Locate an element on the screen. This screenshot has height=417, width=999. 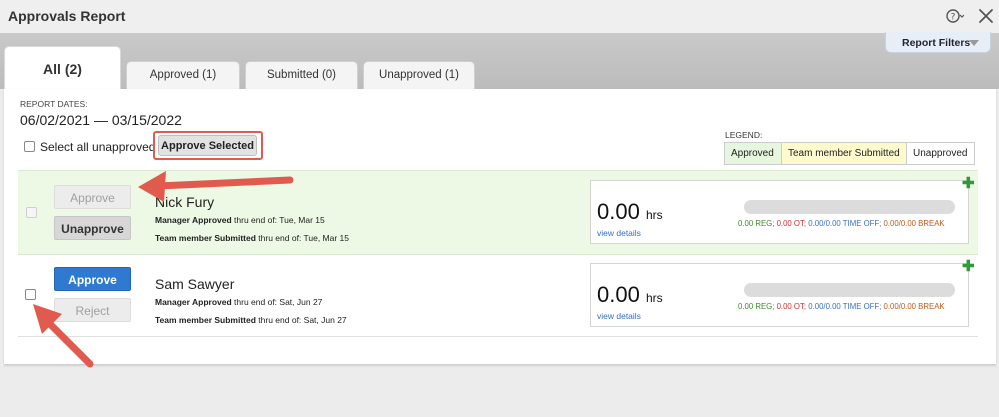
unapprove-button: Unapprove is located at coordinates (92, 228).